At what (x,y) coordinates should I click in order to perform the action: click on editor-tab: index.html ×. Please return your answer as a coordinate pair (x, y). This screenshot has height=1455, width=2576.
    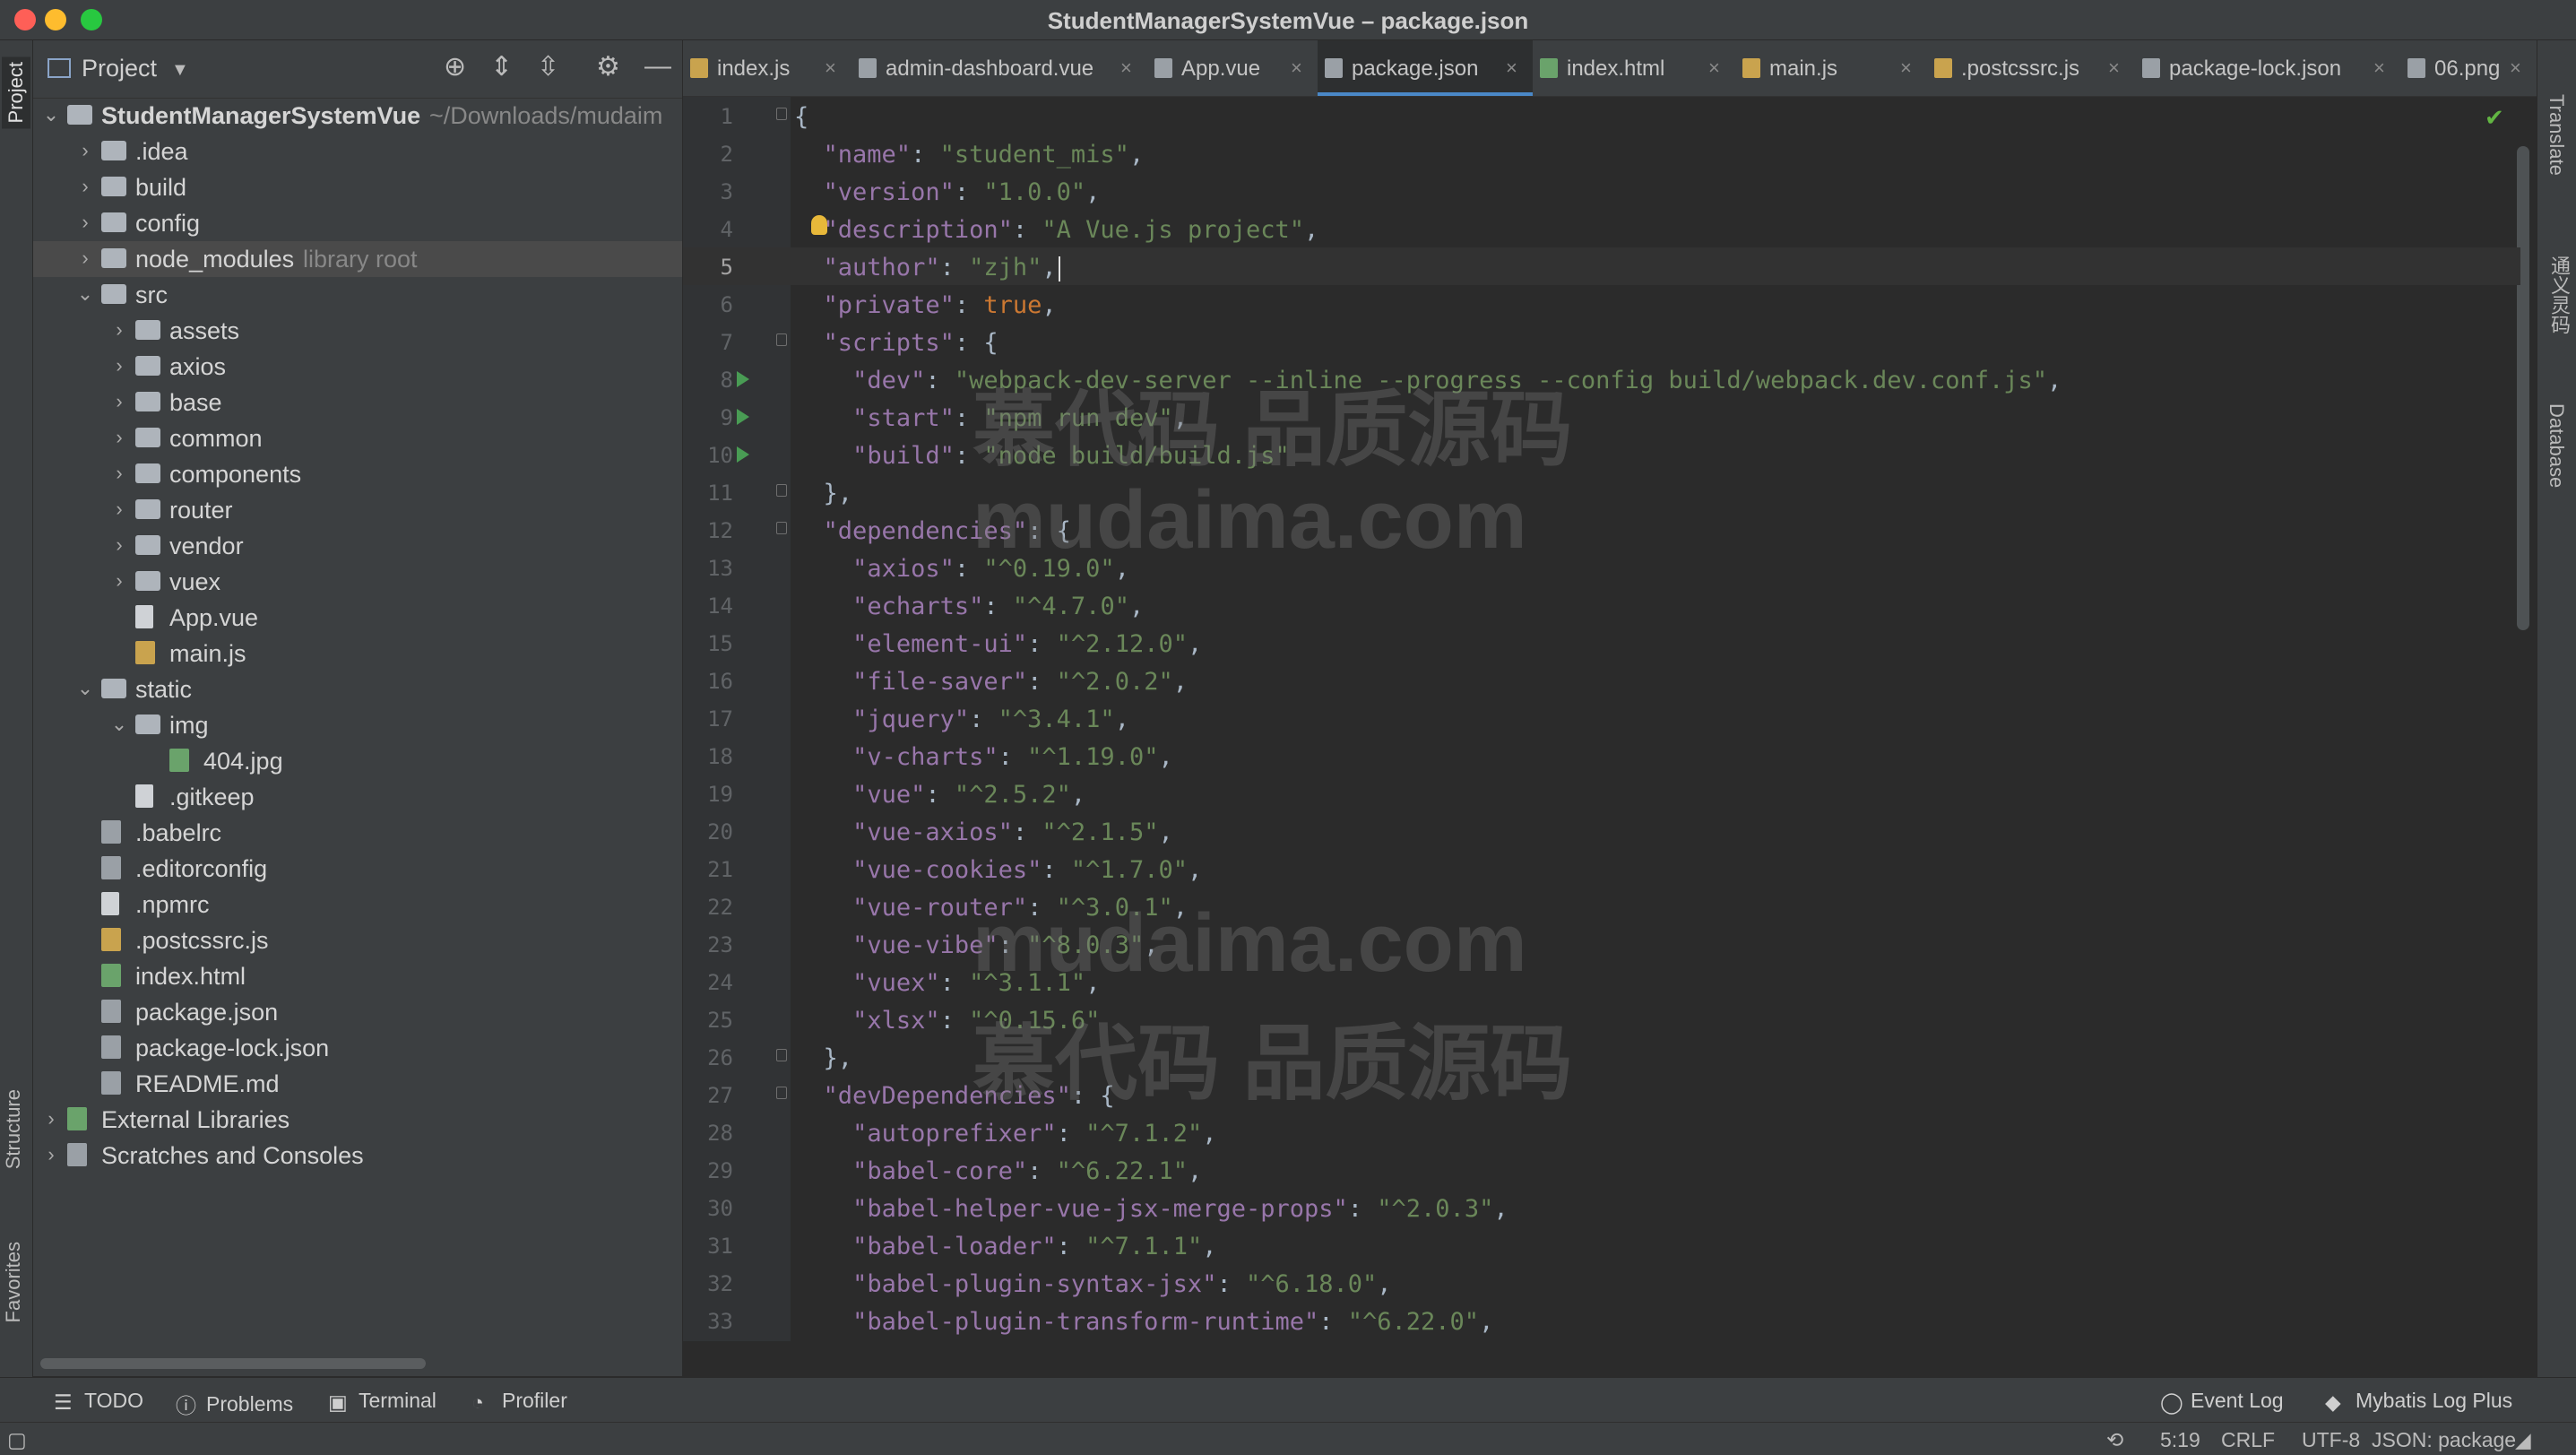
    Looking at the image, I should click on (1634, 68).